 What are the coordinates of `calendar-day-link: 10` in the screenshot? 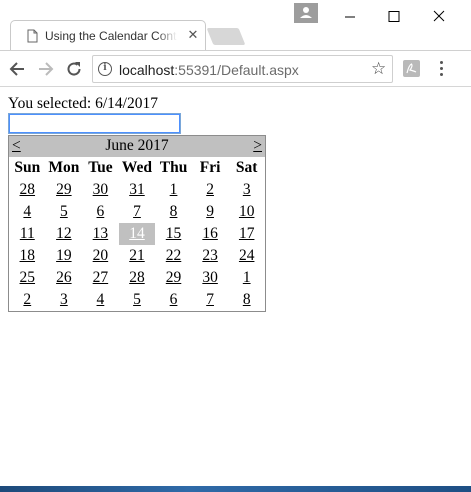 It's located at (247, 211).